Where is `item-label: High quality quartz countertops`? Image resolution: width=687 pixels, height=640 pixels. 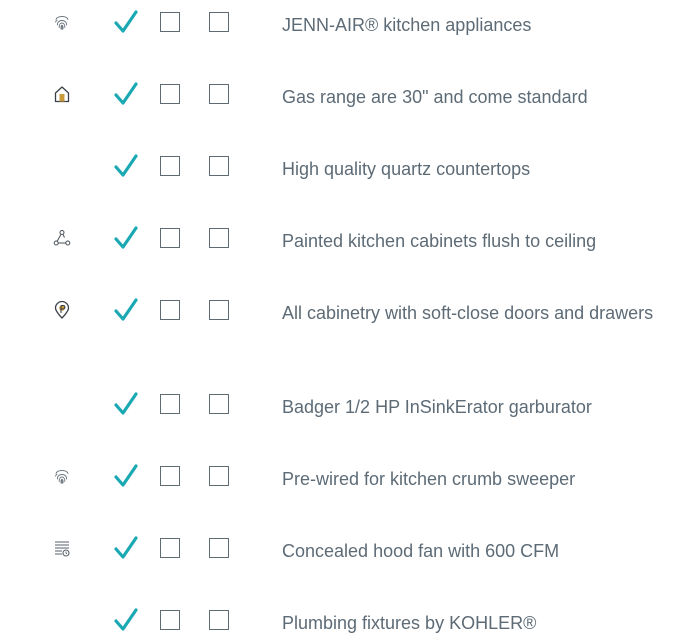 item-label: High quality quartz countertops is located at coordinates (406, 169).